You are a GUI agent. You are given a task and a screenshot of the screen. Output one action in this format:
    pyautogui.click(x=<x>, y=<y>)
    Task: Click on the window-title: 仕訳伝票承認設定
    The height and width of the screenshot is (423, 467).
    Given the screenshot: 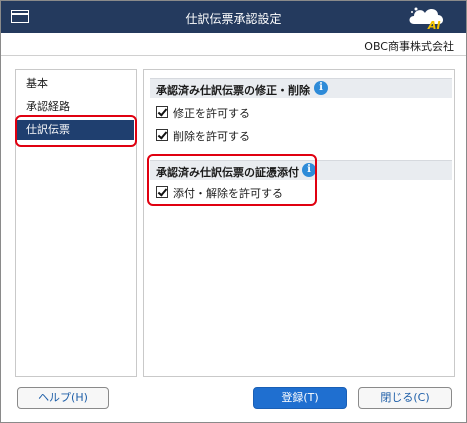 What is the action you would take?
    pyautogui.click(x=233, y=19)
    